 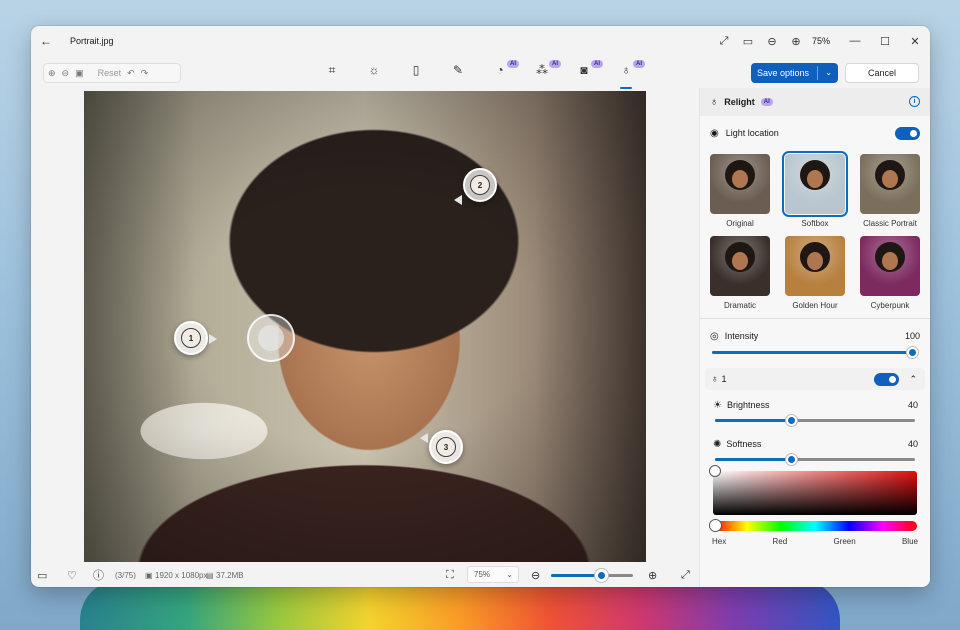 What do you see at coordinates (480, 185) in the screenshot?
I see `light-marker-2: 2` at bounding box center [480, 185].